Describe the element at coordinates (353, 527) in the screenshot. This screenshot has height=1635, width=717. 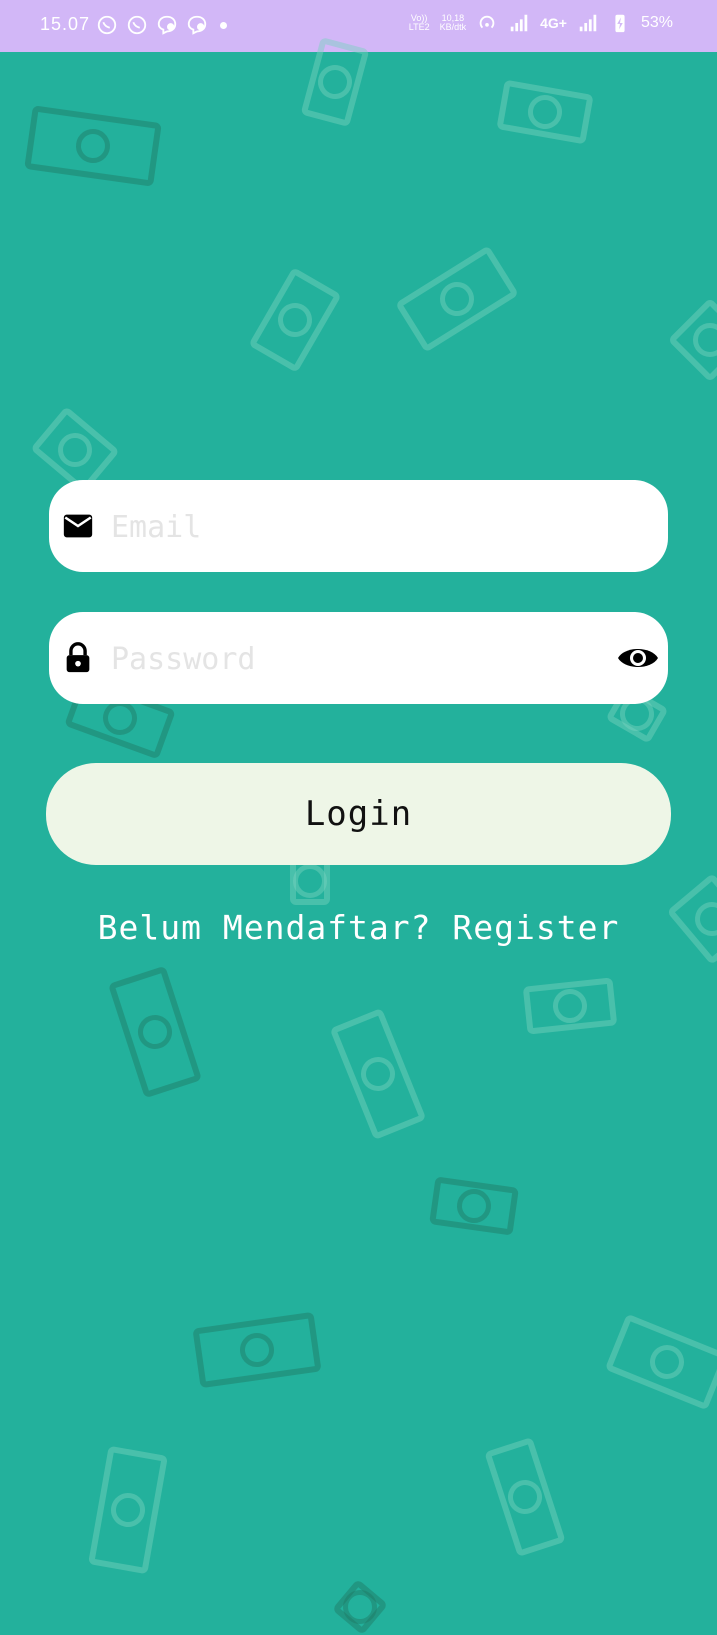
I see `email-input` at that location.